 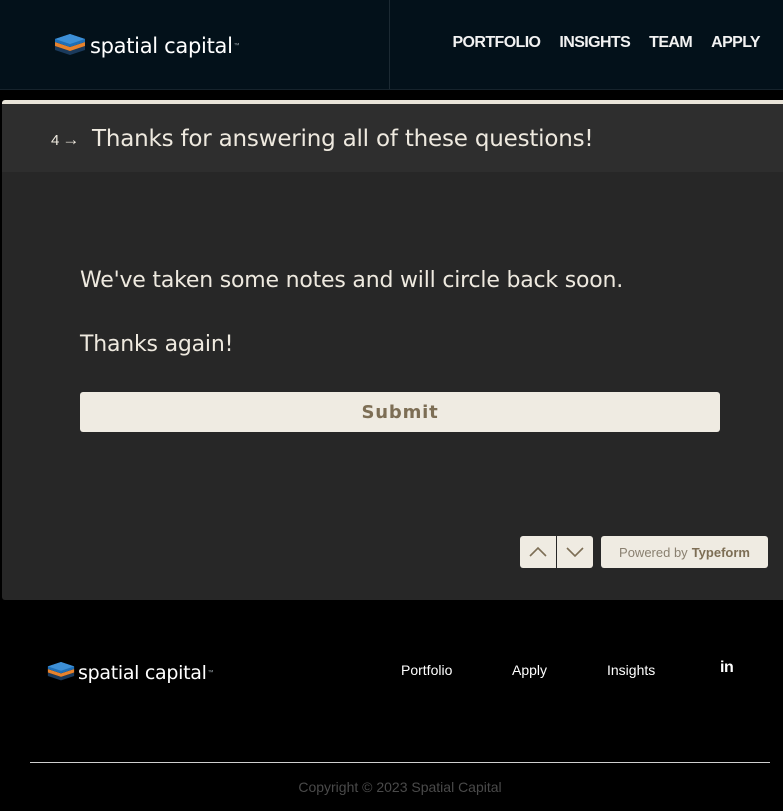 I want to click on previous-question-button, so click(x=538, y=552).